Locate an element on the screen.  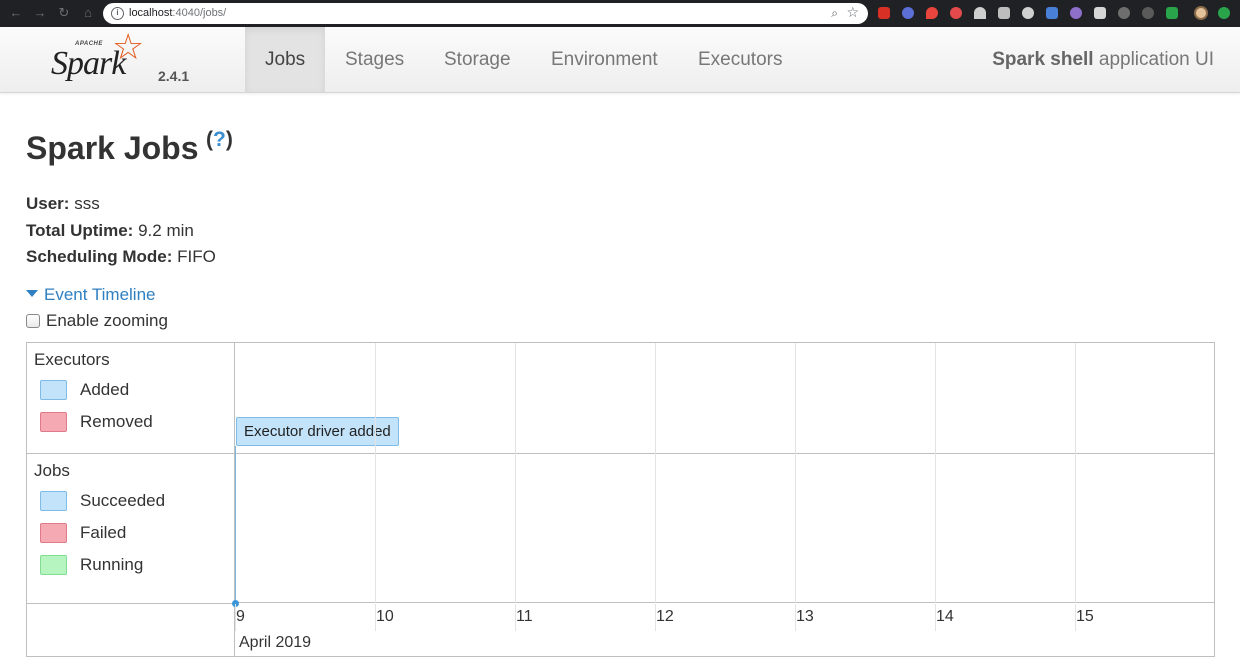
jobs-group: Jobs Succeeded Failed Running is located at coordinates (131, 529).